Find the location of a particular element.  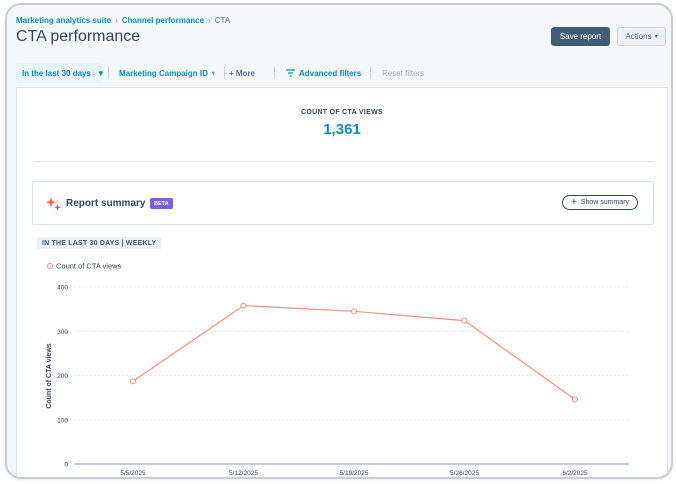

legend-label: Count of CTA views is located at coordinates (89, 266).